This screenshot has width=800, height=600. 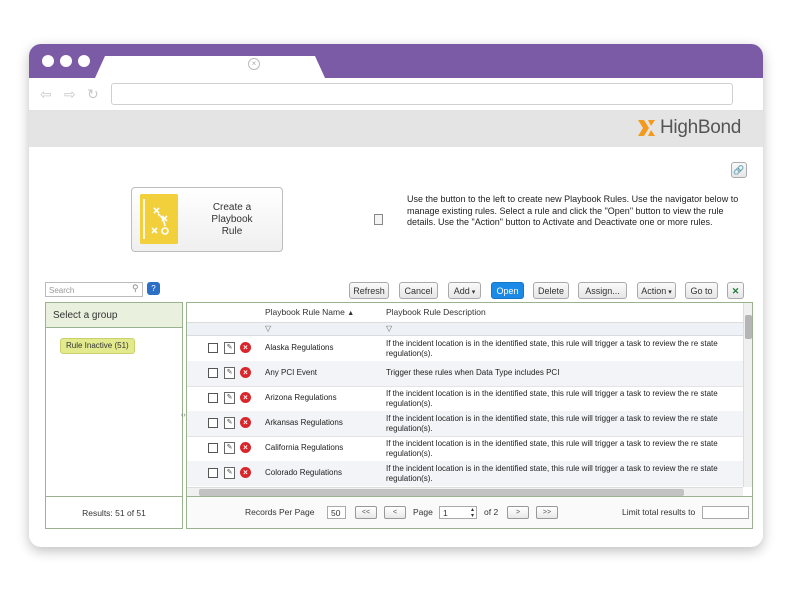 I want to click on search-icon: ⚲, so click(x=135, y=288).